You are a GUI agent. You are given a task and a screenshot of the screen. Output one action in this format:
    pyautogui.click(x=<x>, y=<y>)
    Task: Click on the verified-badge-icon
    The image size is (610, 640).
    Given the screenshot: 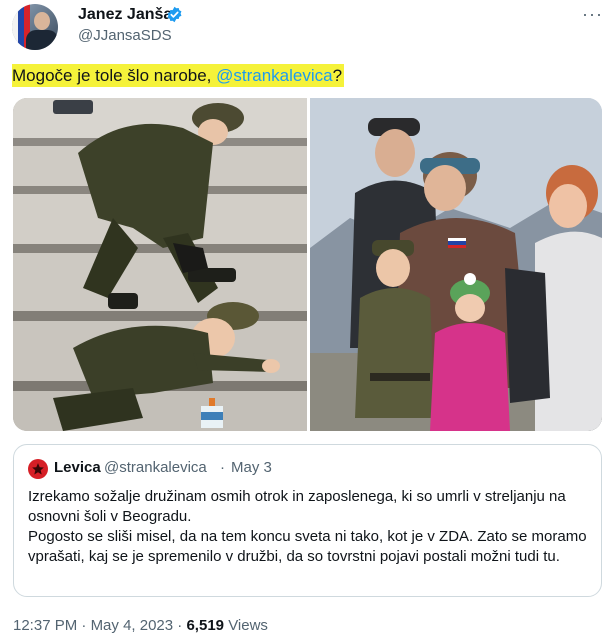 What is the action you would take?
    pyautogui.click(x=174, y=14)
    